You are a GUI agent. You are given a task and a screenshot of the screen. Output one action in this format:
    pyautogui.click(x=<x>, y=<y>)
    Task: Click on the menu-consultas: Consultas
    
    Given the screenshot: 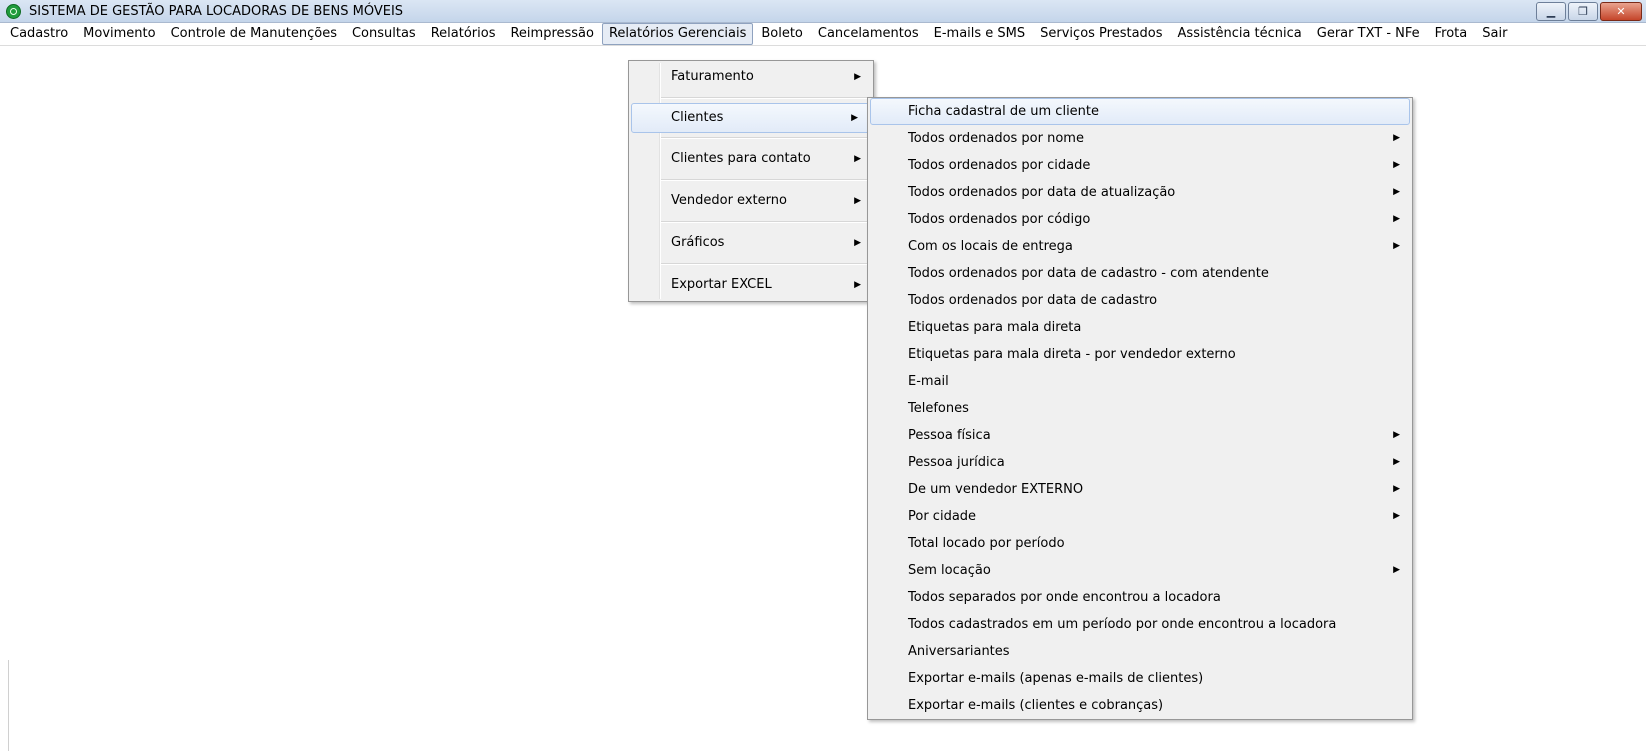 What is the action you would take?
    pyautogui.click(x=384, y=34)
    